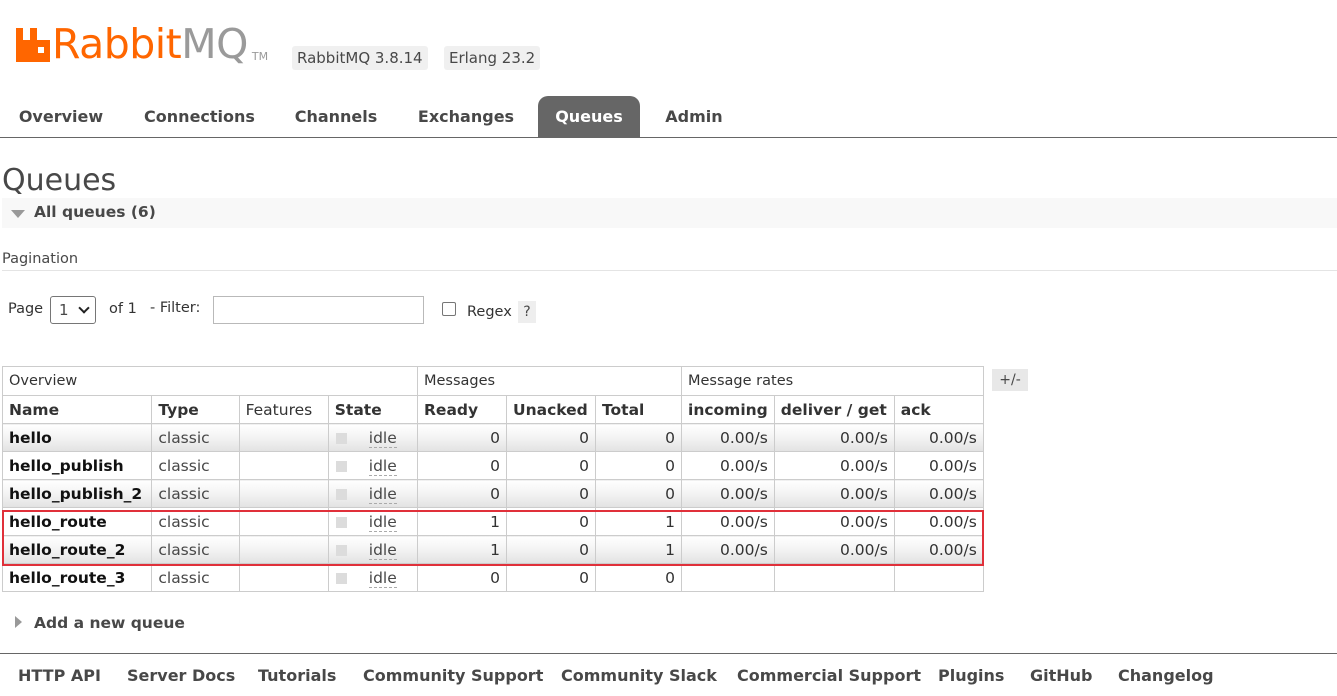  Describe the element at coordinates (1061, 675) in the screenshot. I see `footer-link-github: GitHub` at that location.